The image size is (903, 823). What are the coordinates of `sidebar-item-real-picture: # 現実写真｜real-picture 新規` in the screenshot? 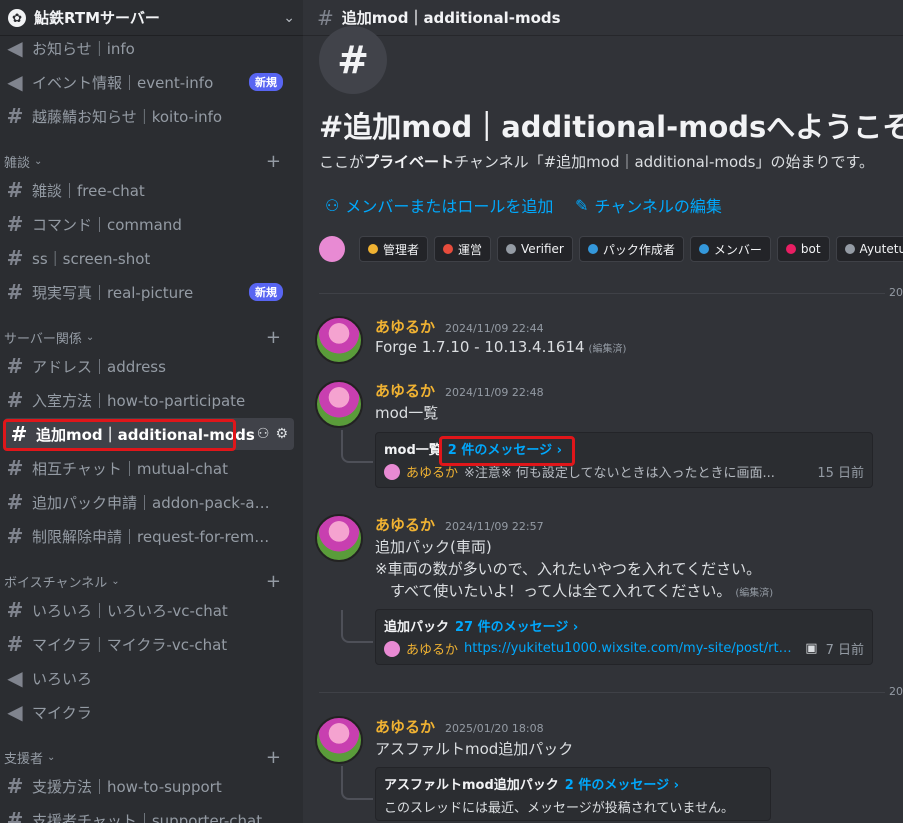 It's located at (147, 292).